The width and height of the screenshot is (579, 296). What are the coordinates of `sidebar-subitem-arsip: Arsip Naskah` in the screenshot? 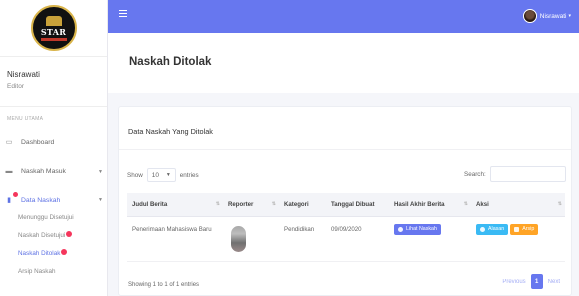 It's located at (36, 271).